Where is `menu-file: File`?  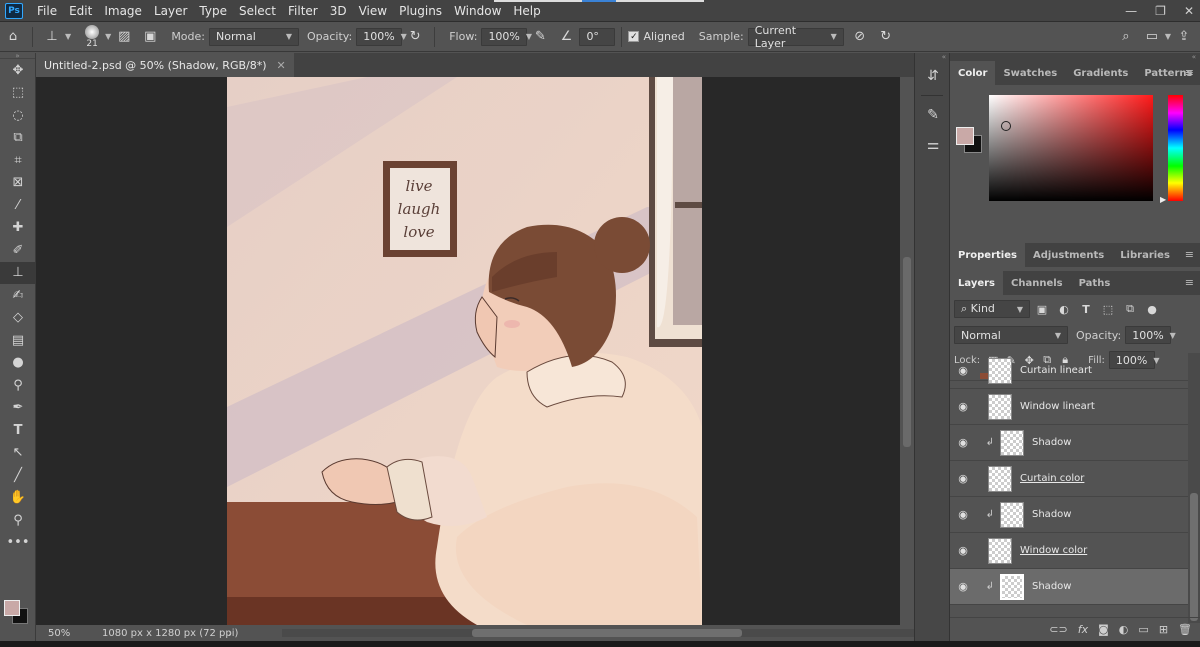
menu-file: File is located at coordinates (47, 11).